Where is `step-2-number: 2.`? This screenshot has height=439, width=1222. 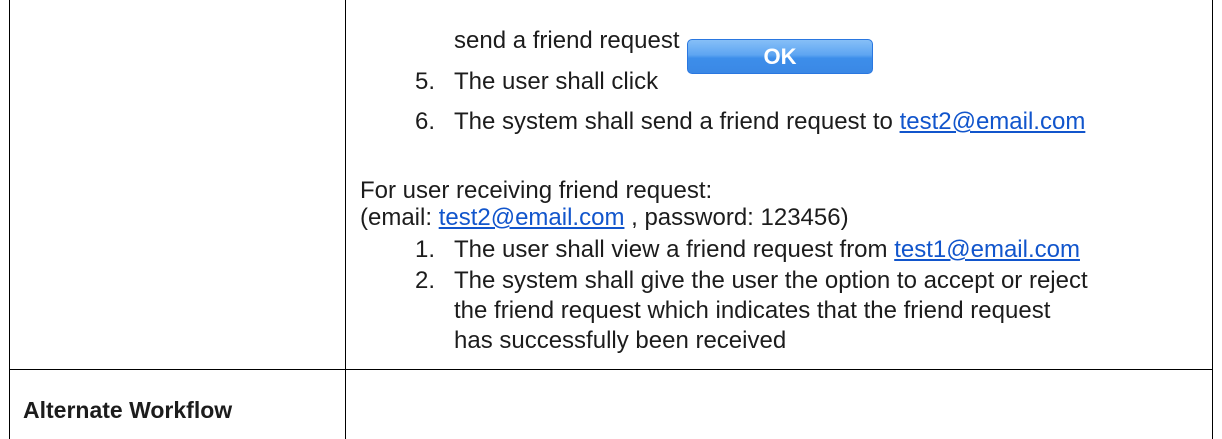
step-2-number: 2. is located at coordinates (424, 280).